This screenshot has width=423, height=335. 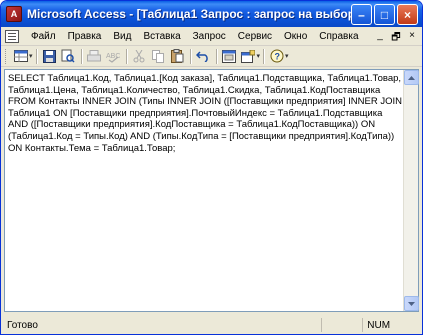 What do you see at coordinates (12, 36) in the screenshot?
I see `query-document-icon` at bounding box center [12, 36].